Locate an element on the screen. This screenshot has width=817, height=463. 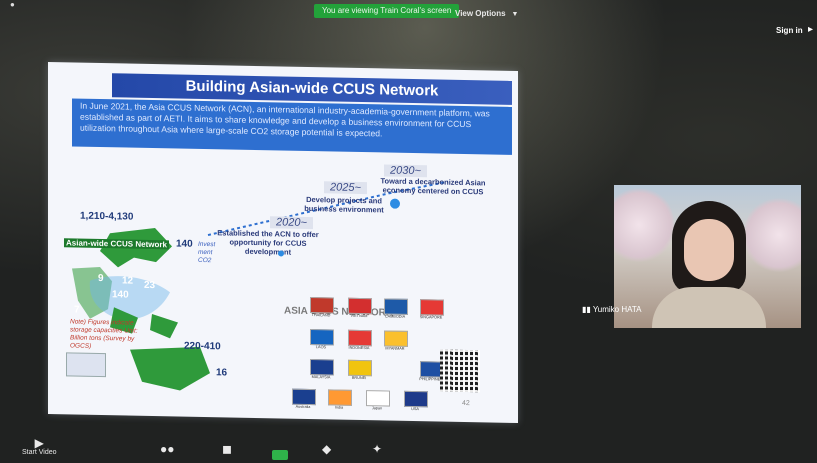
value-12: 12 is located at coordinates (128, 281).